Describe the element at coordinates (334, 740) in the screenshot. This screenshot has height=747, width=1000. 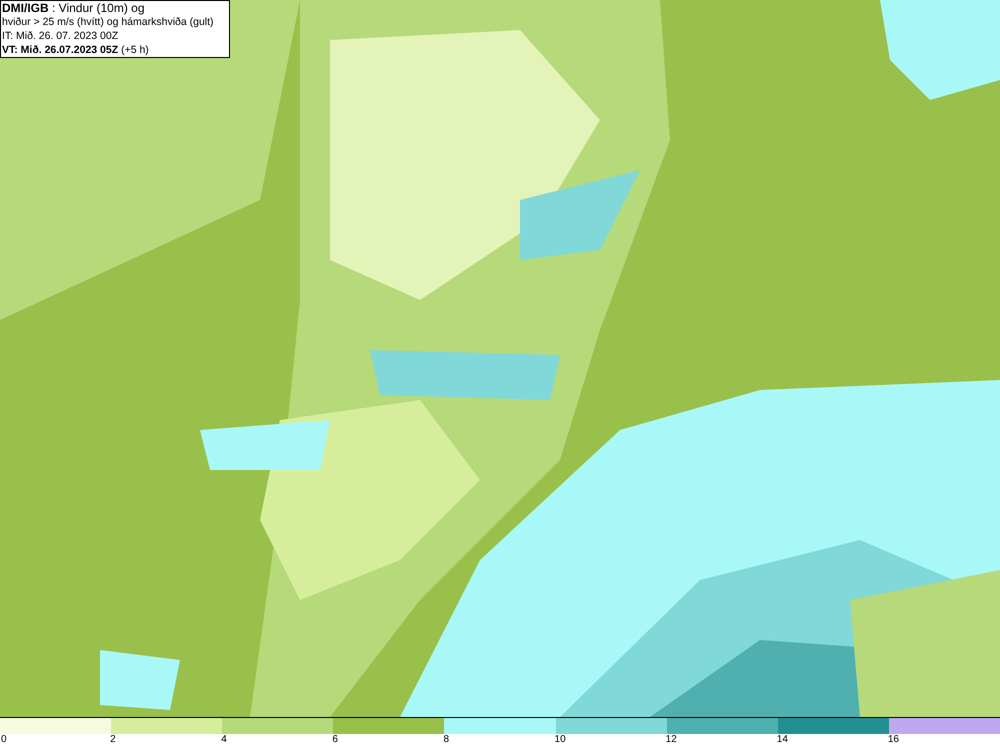
I see `scale-label: 6` at that location.